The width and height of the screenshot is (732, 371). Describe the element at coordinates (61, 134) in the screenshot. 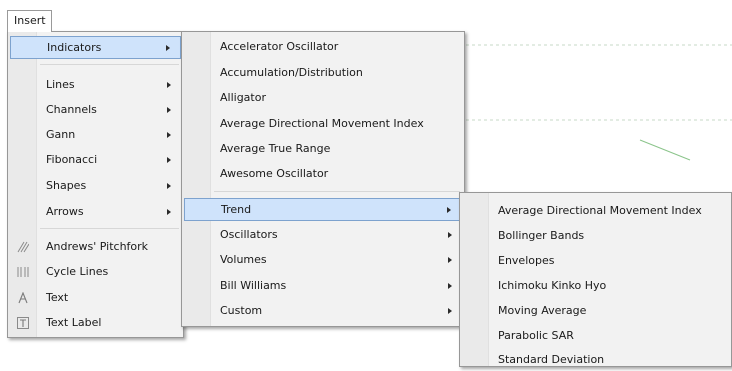

I see `menu-item-label: Gann` at that location.